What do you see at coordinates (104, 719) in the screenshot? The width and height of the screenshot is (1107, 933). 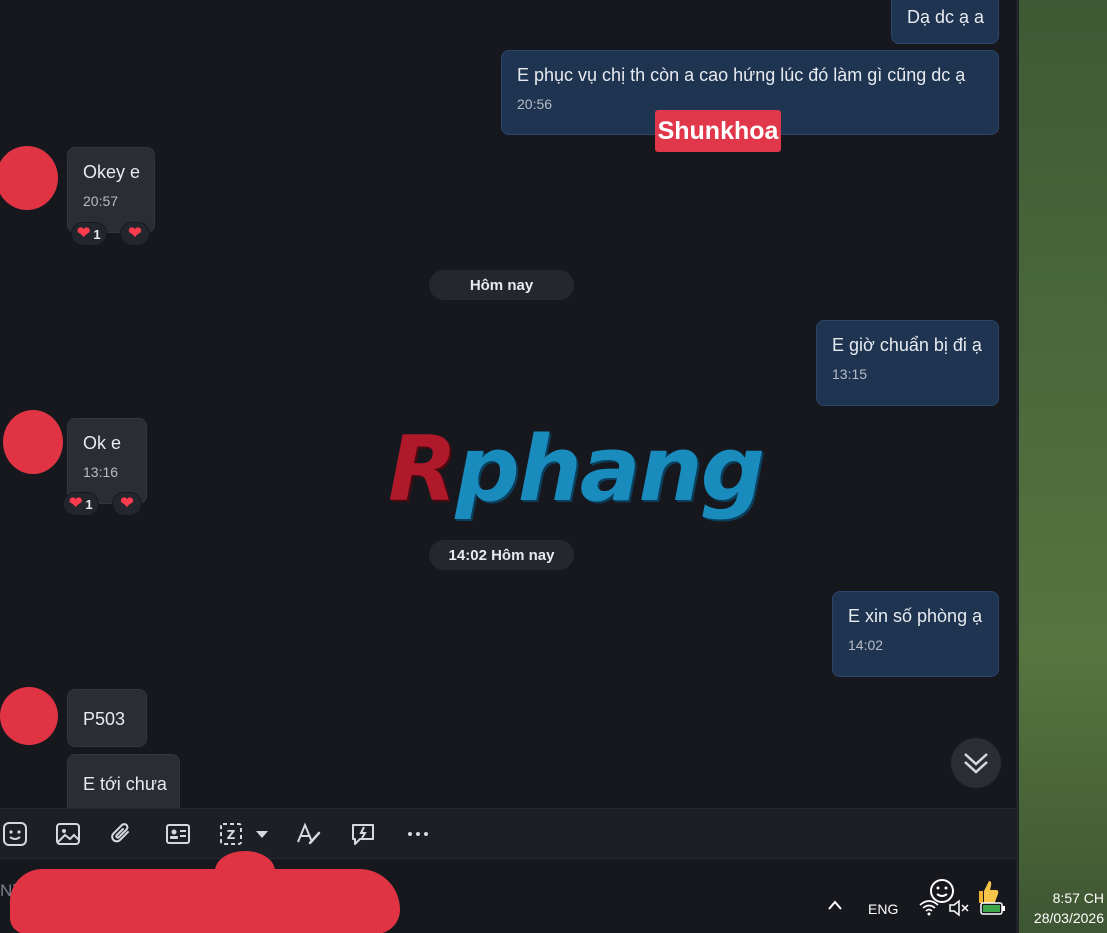 I see `message-text: P503` at bounding box center [104, 719].